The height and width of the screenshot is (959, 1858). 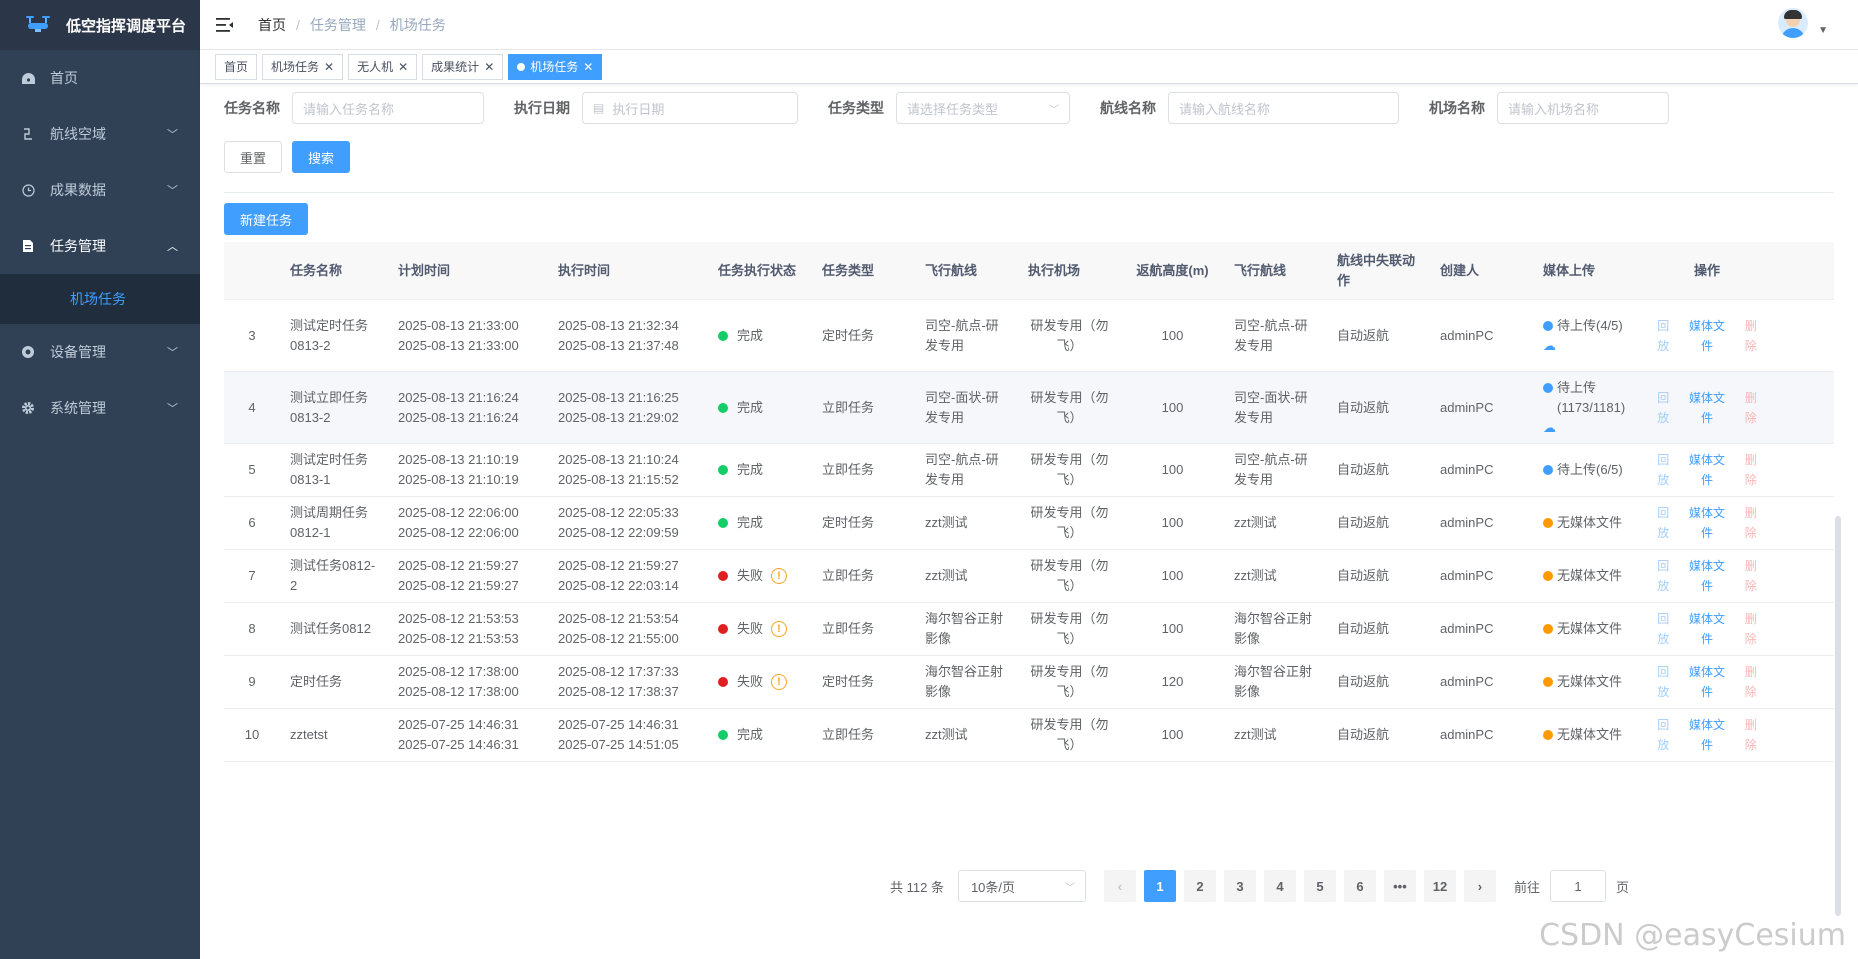 What do you see at coordinates (555, 66) in the screenshot?
I see `tag-airport-task-active: 机场任务 ✕` at bounding box center [555, 66].